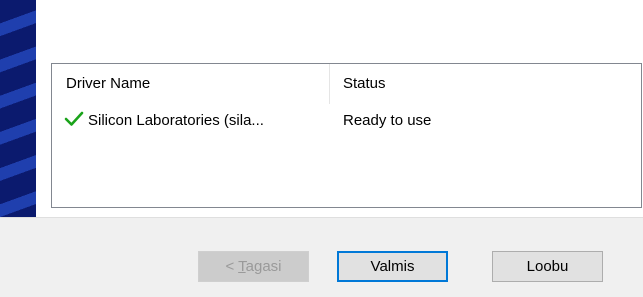  I want to click on wizard-side-banner, so click(18, 108).